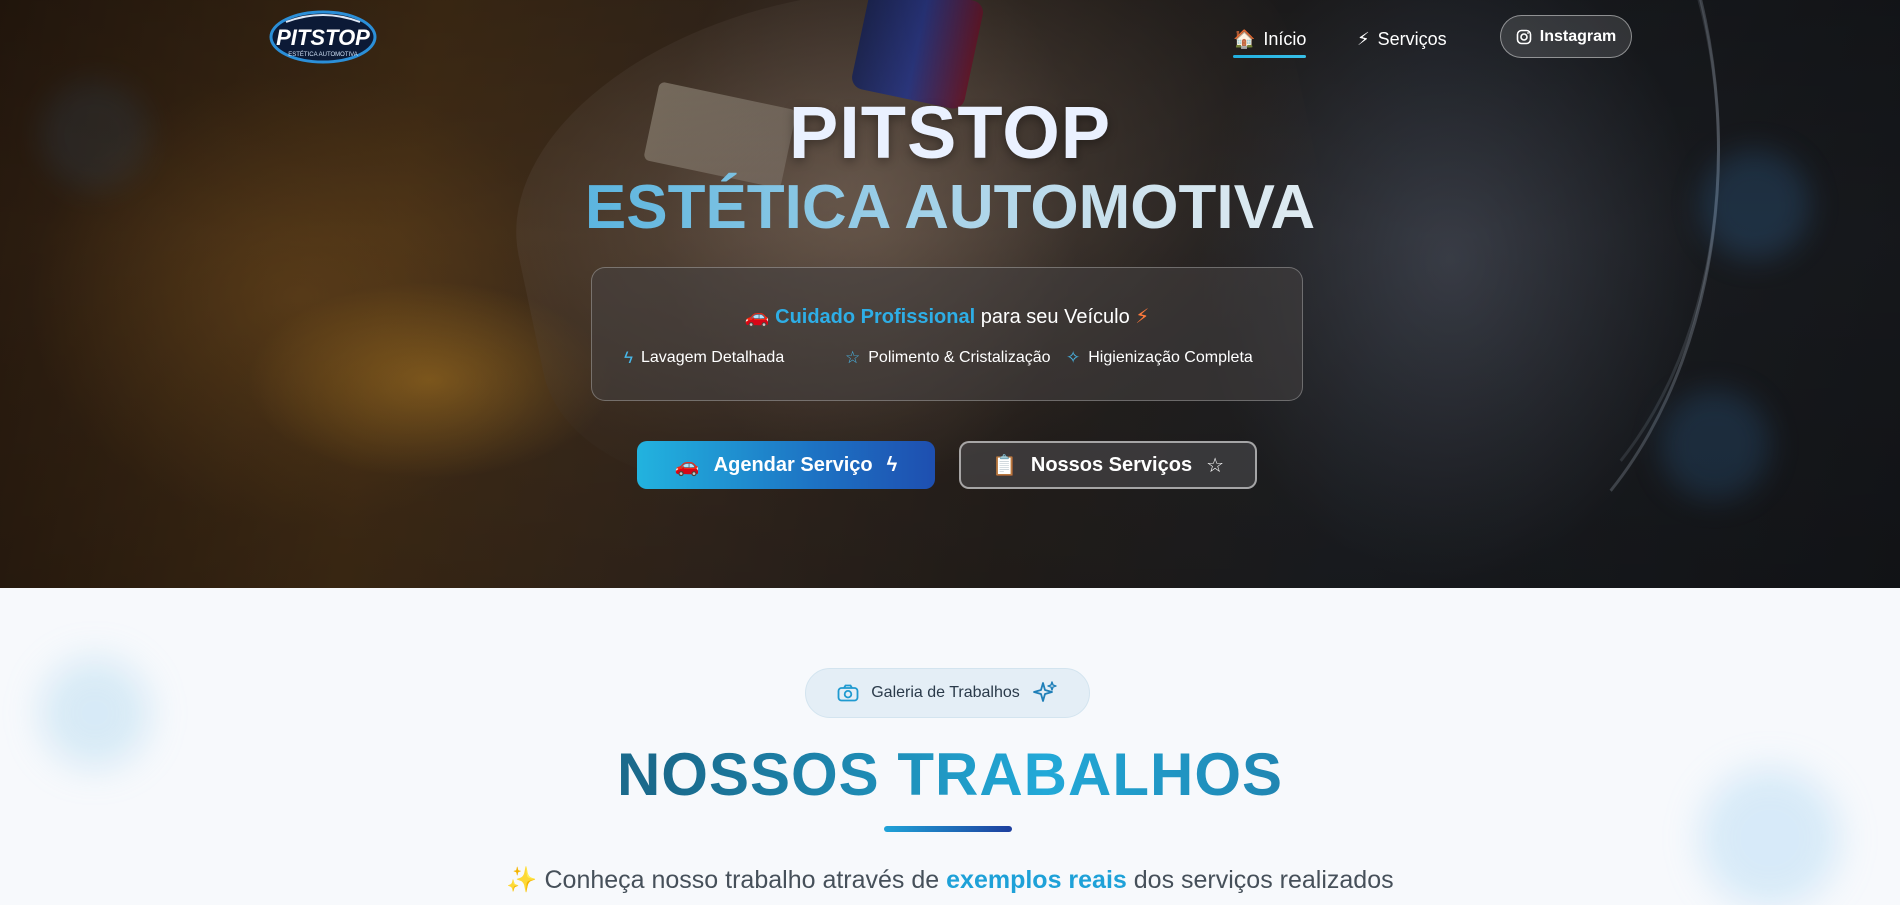 Image resolution: width=1900 pixels, height=905 pixels. I want to click on instagram-icon, so click(1524, 36).